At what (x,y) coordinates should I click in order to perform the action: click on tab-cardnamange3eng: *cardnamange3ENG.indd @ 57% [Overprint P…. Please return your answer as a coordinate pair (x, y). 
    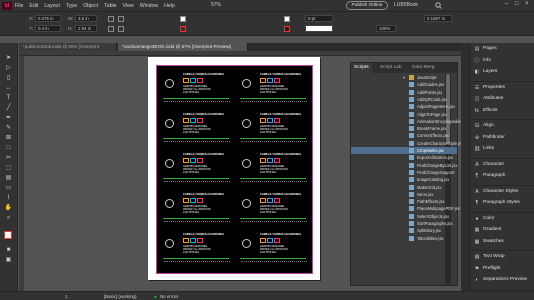
    Looking at the image, I should click on (183, 47).